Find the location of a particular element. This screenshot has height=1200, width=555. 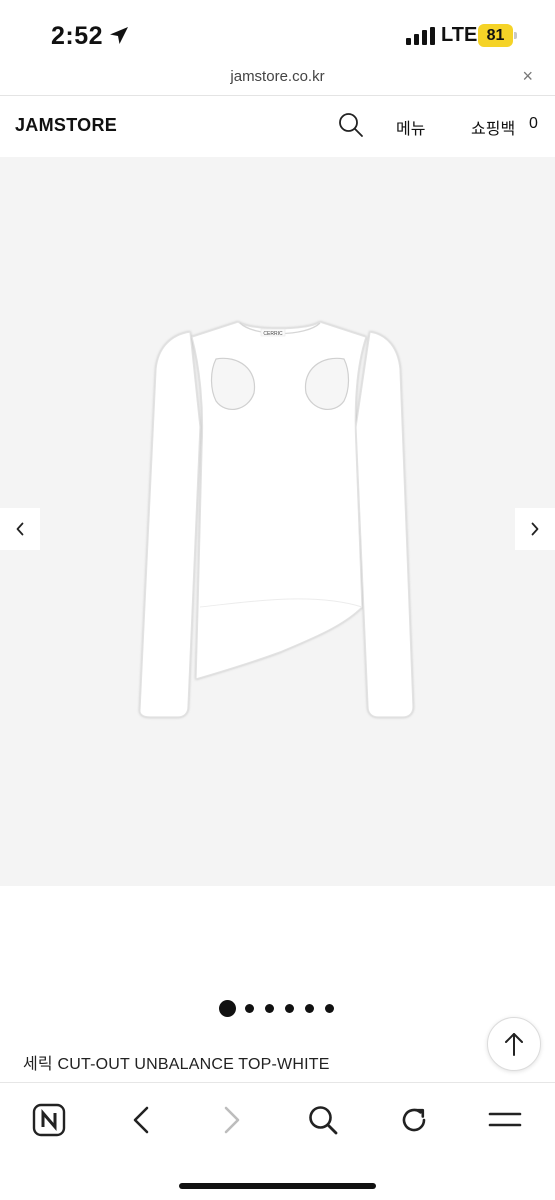

naver-home-button is located at coordinates (49, 1120).